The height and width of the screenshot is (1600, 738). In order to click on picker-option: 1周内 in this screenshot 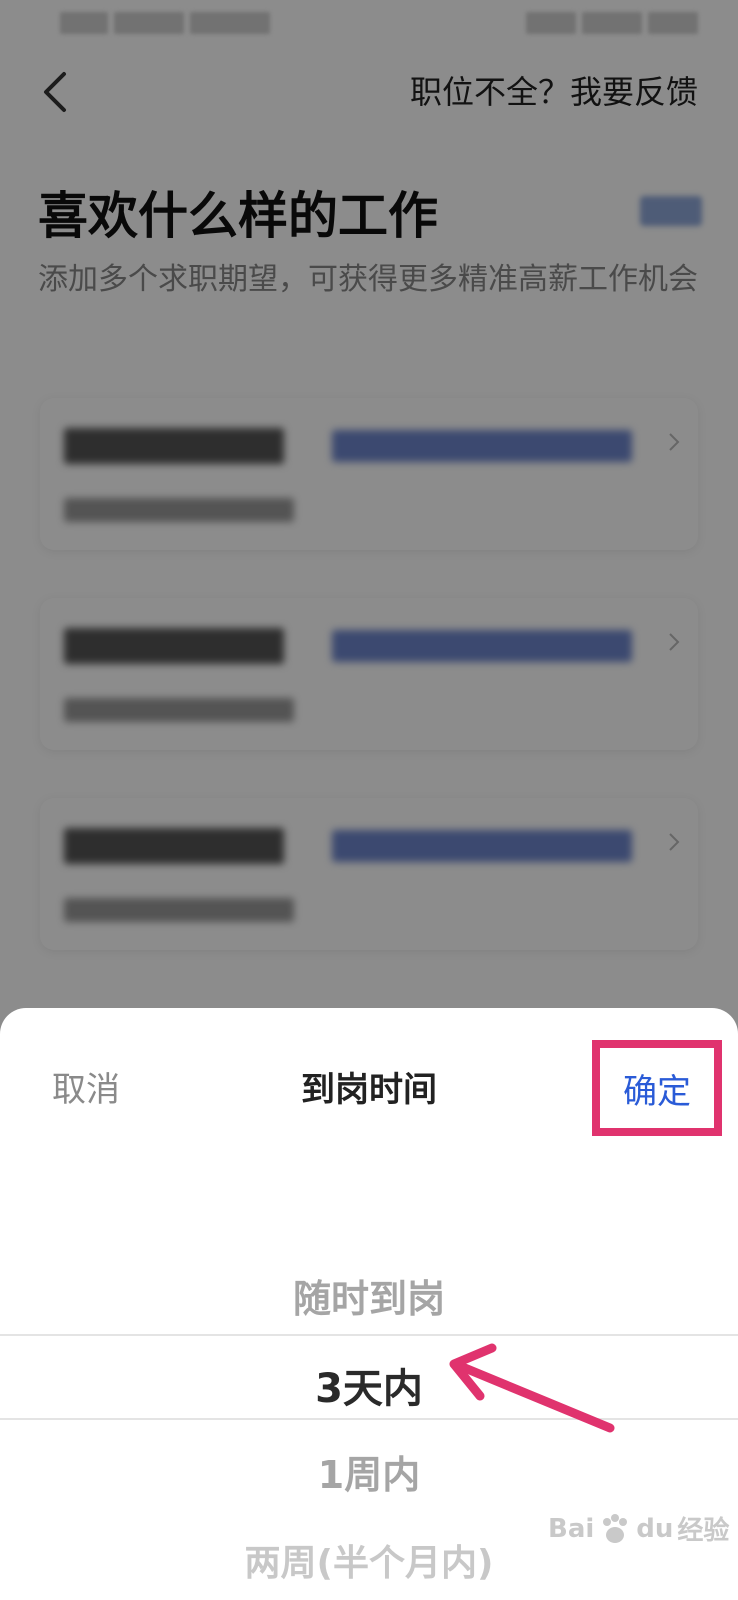, I will do `click(369, 1471)`.